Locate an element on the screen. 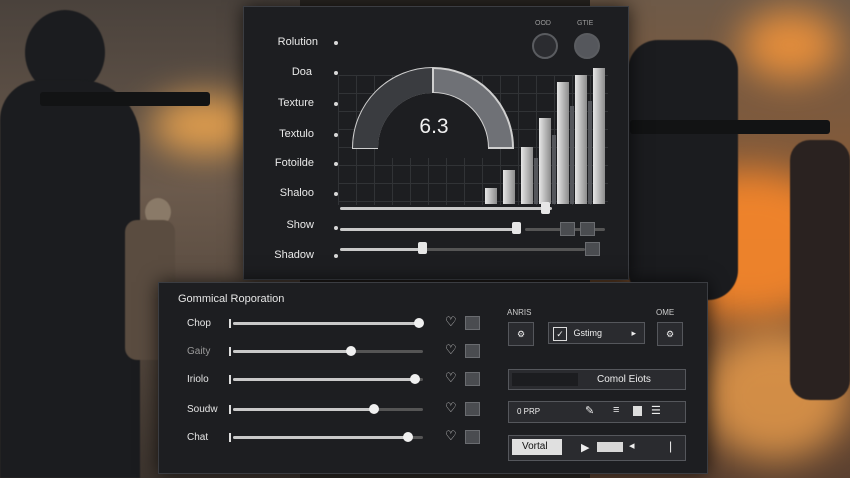 The width and height of the screenshot is (850, 478). progress-box is located at coordinates (610, 447).